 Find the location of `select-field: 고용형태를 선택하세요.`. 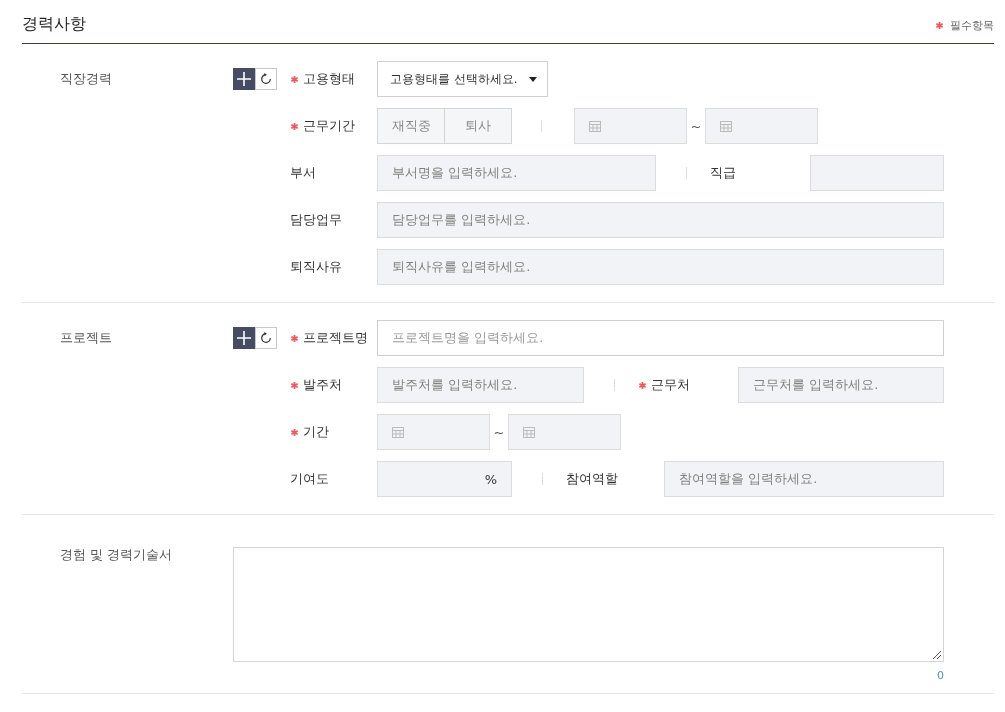

select-field: 고용형태를 선택하세요. is located at coordinates (462, 79).